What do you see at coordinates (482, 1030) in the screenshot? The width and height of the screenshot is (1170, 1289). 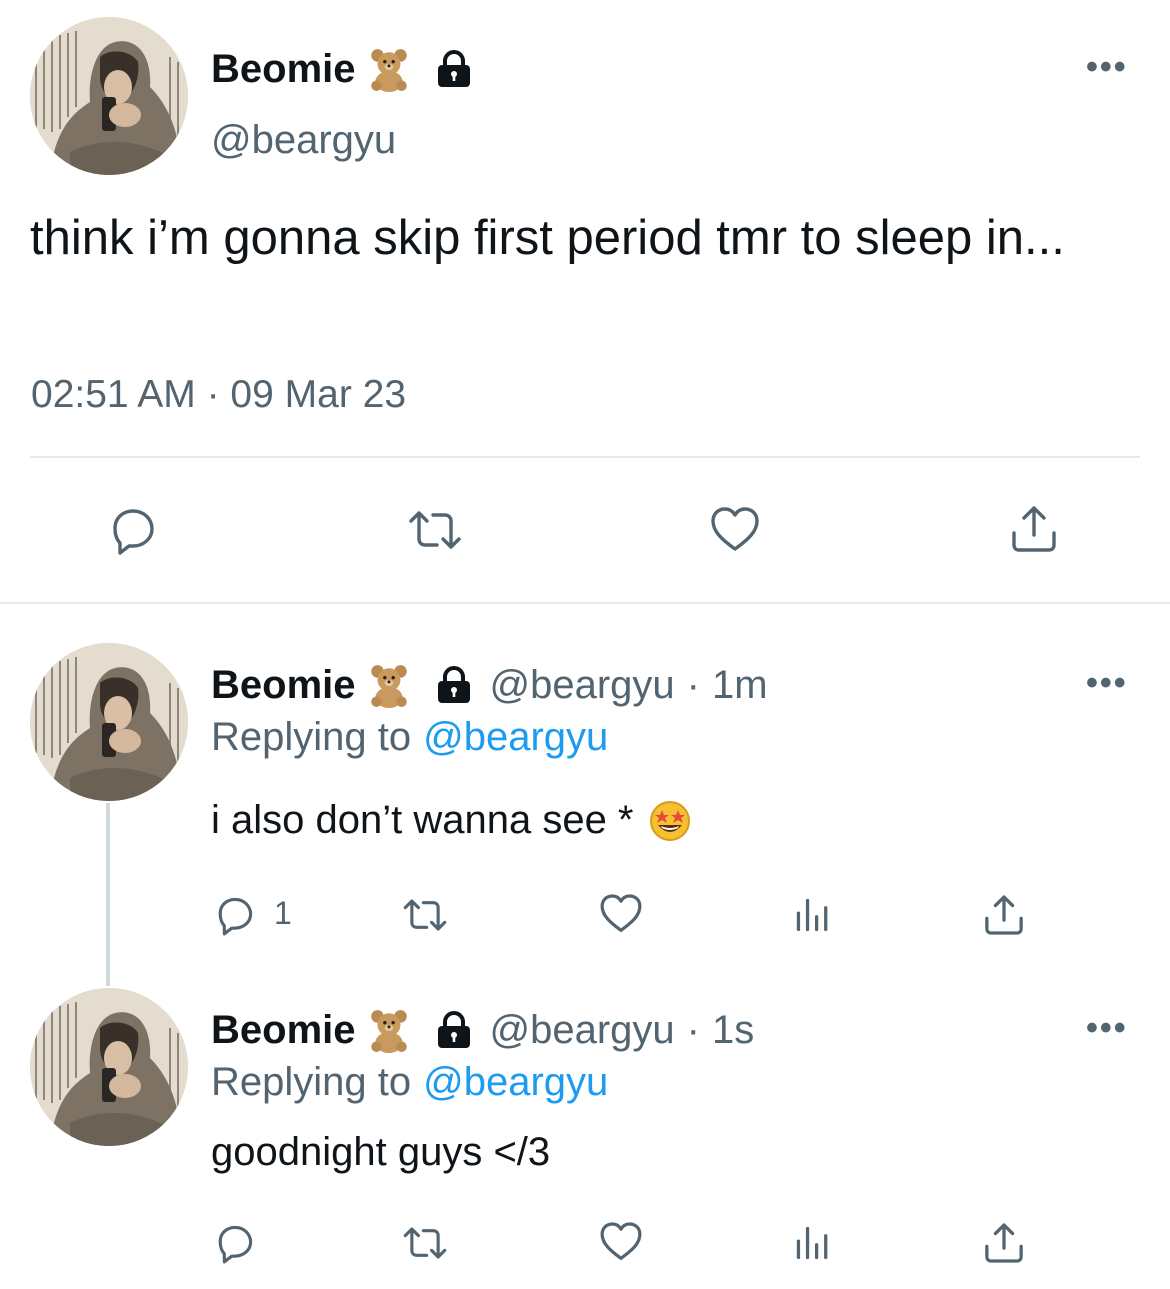 I see `author-row: Beomie @beargyu · 1s` at bounding box center [482, 1030].